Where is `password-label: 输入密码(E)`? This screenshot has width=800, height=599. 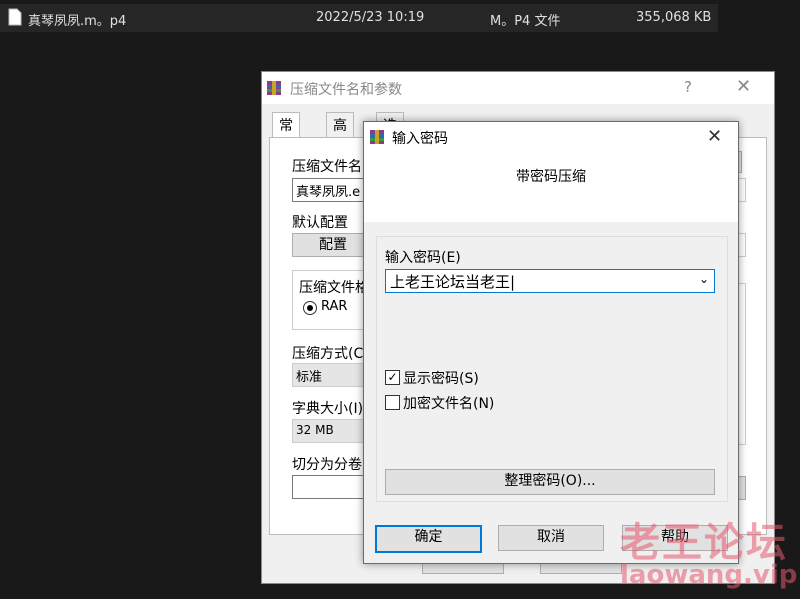
password-label: 输入密码(E) is located at coordinates (423, 258).